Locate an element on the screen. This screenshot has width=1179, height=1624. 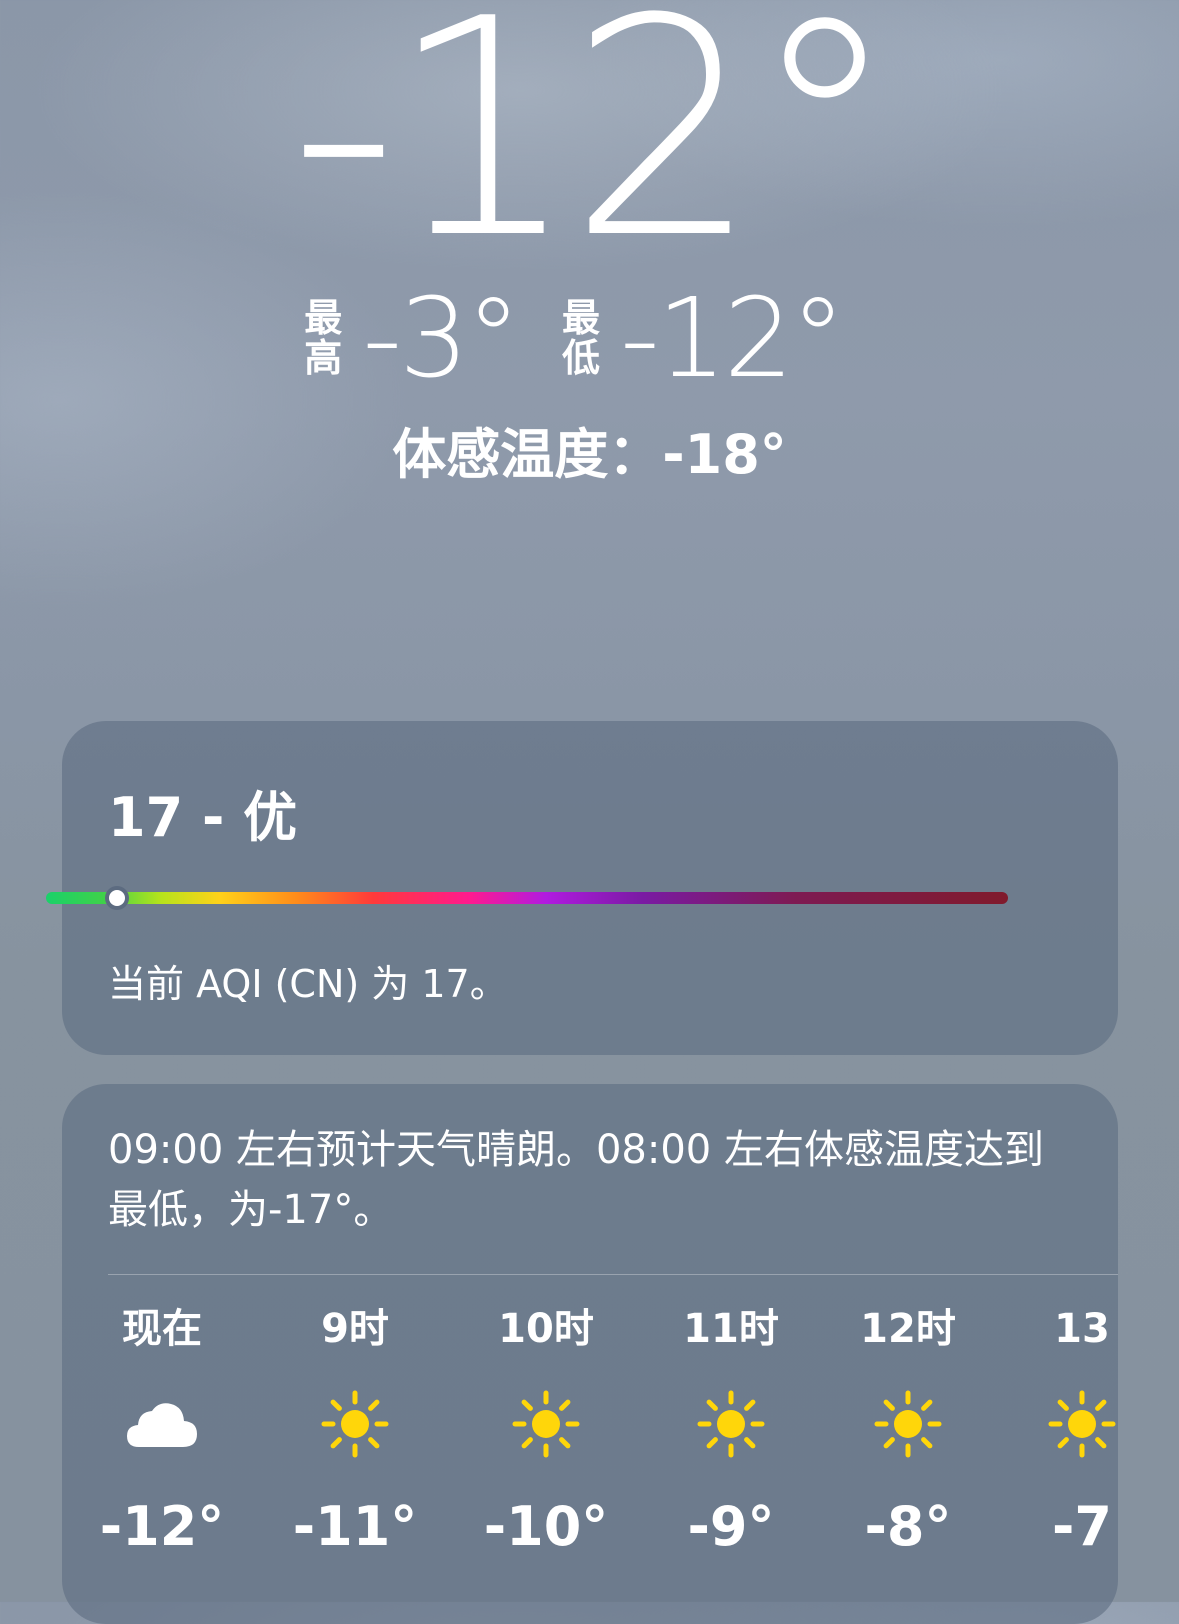
hour-time: 9时 is located at coordinates (355, 1329).